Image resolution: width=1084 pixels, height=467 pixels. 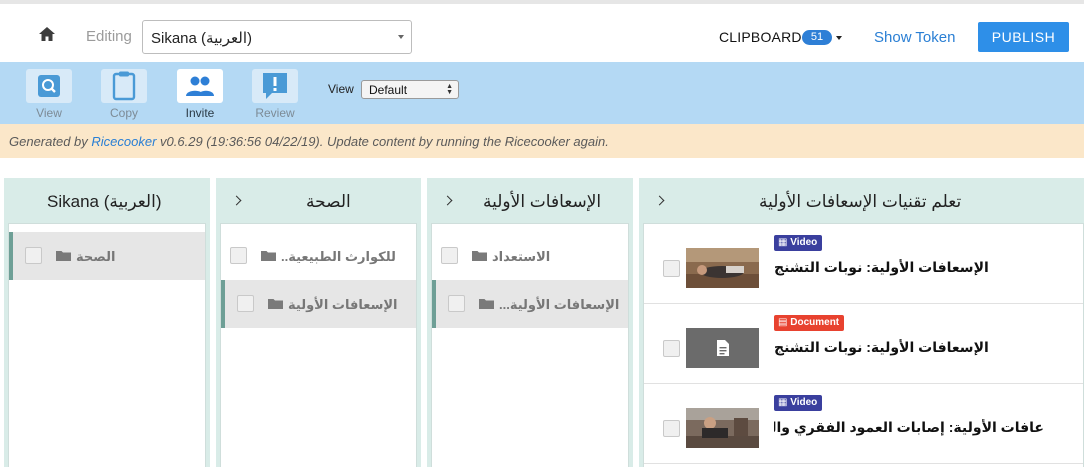 What do you see at coordinates (783, 322) in the screenshot?
I see `document-icon: ▤` at bounding box center [783, 322].